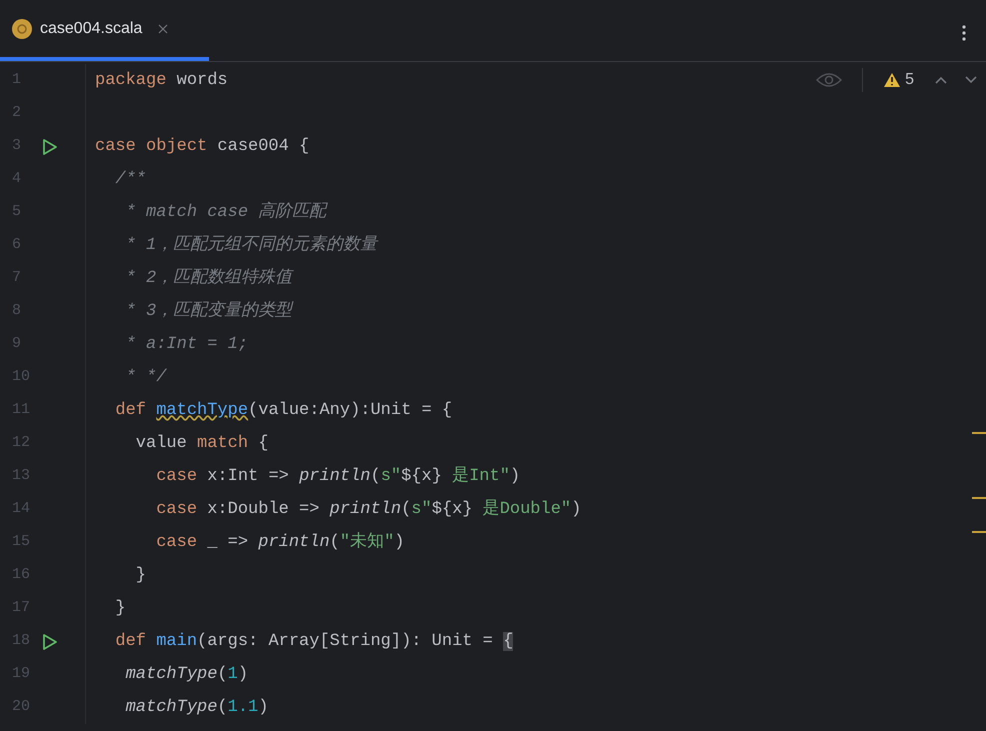 The width and height of the screenshot is (986, 731). I want to click on code-line: * 3，匹配变量的类型, so click(208, 311).